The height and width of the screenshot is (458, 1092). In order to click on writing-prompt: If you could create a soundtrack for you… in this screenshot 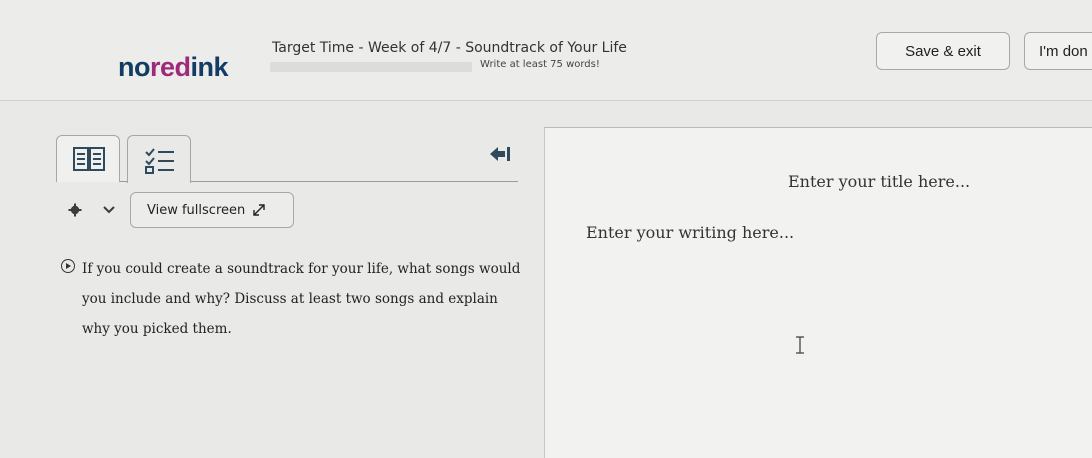, I will do `click(301, 299)`.